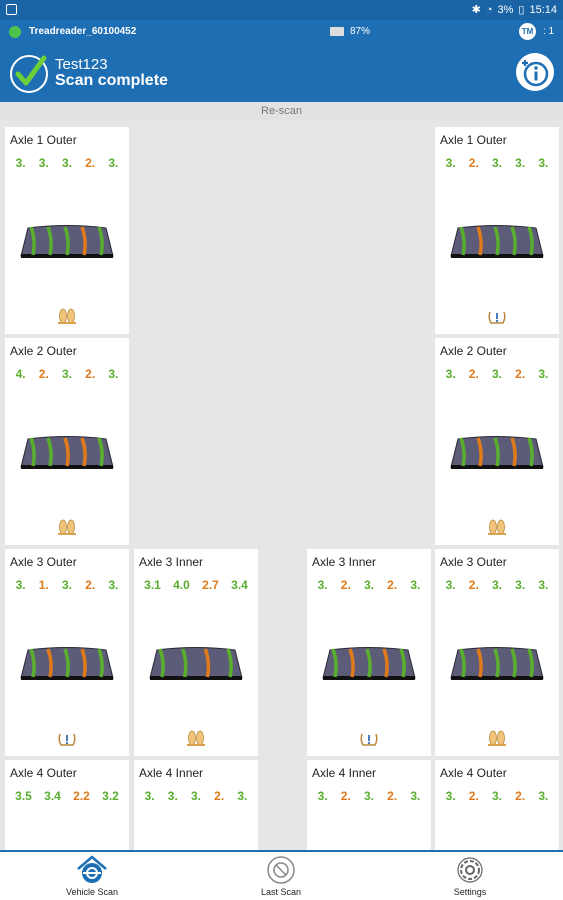 The height and width of the screenshot is (900, 563). What do you see at coordinates (196, 805) in the screenshot?
I see `tire-card: Axle 4 Inner 3. 3. 3. 2. 3.` at bounding box center [196, 805].